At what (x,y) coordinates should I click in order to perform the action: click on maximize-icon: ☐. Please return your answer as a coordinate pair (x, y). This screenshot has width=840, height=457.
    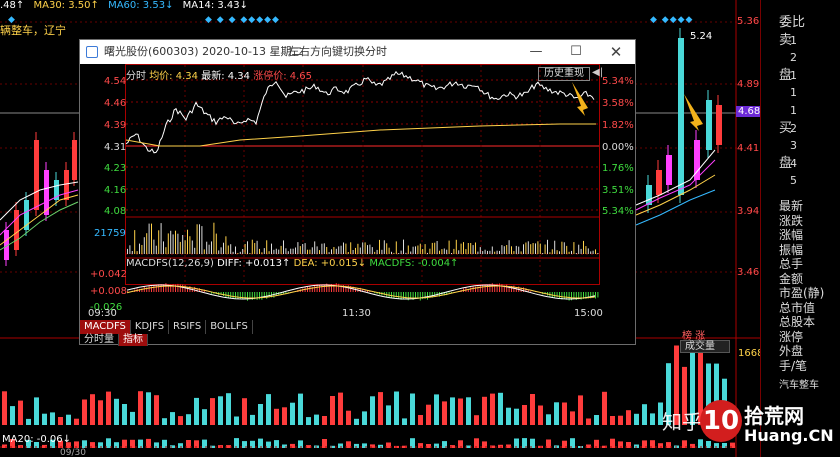
    Looking at the image, I should click on (576, 52).